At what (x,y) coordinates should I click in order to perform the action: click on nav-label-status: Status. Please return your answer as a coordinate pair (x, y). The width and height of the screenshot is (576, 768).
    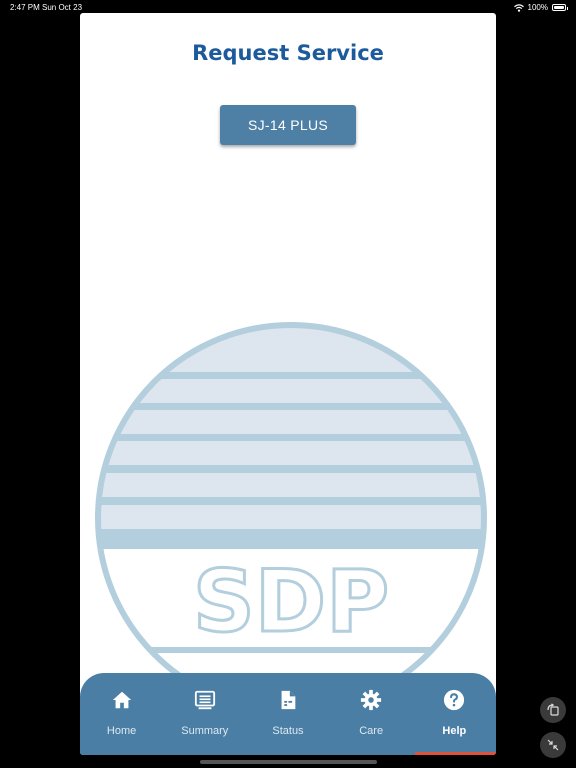
    Looking at the image, I should click on (288, 731).